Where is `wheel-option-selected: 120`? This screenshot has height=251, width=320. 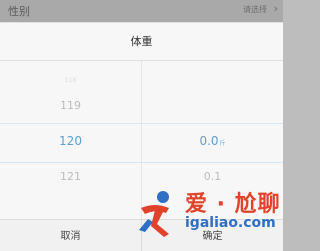
wheel-option-selected: 120 is located at coordinates (70, 141).